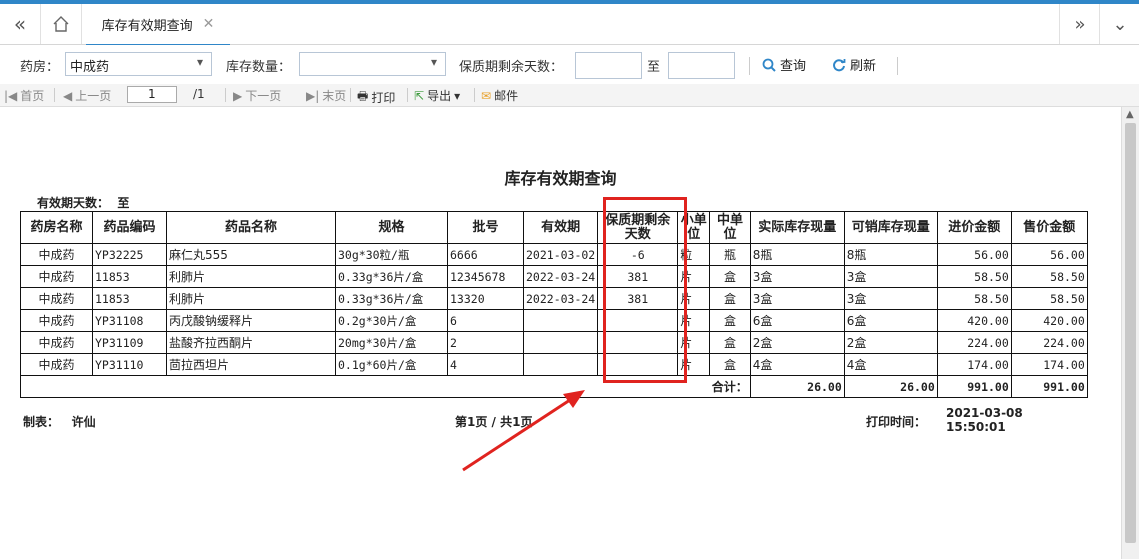  What do you see at coordinates (439, 96) in the screenshot?
I see `export-label: 导出` at bounding box center [439, 96].